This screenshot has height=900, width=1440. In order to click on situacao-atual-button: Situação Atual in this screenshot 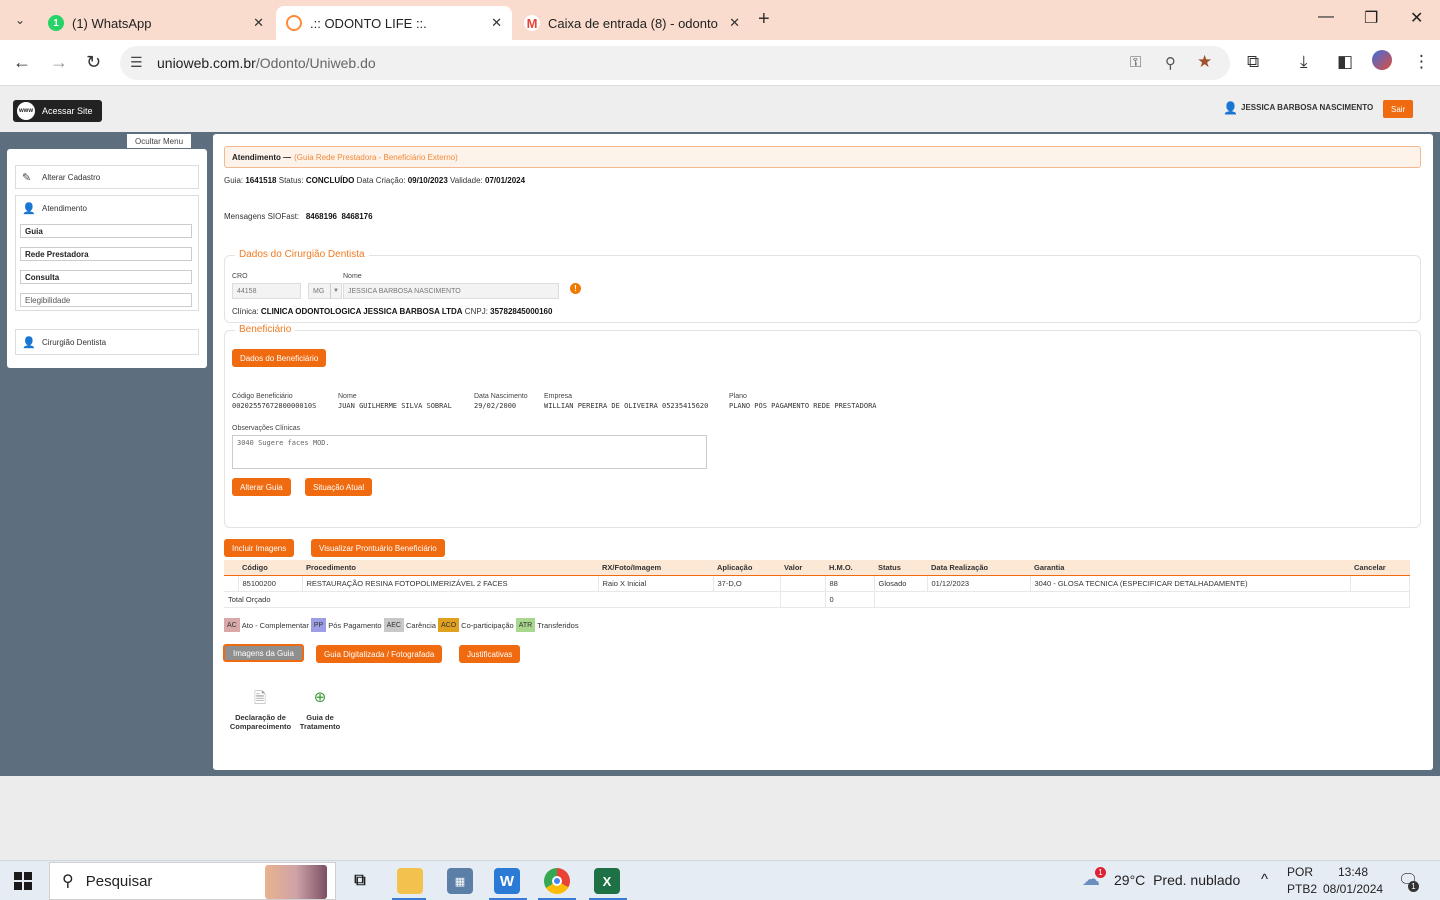, I will do `click(339, 487)`.